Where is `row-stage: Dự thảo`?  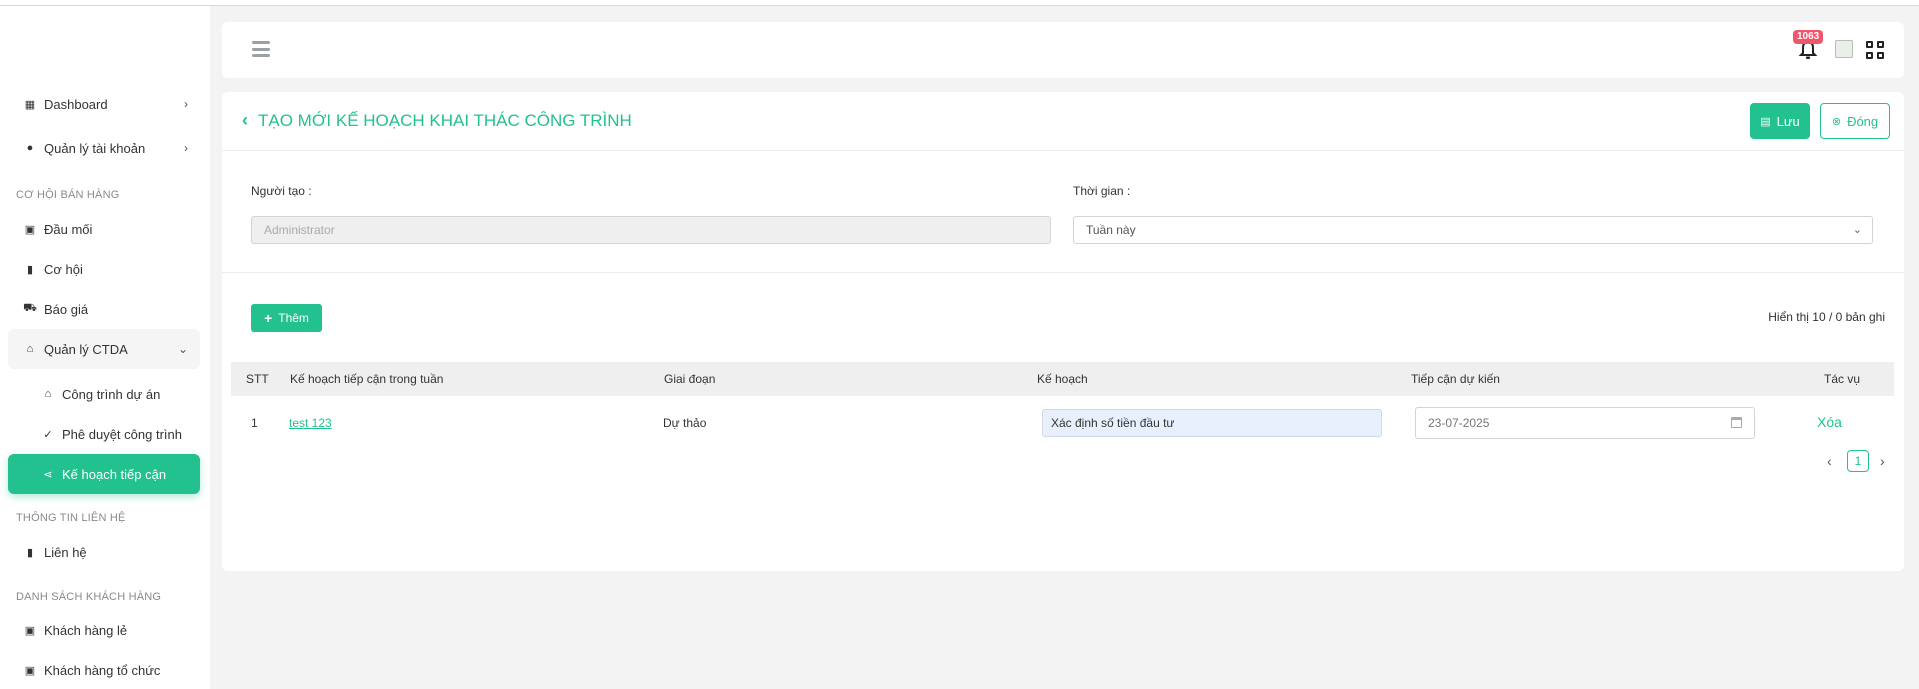
row-stage: Dự thảo is located at coordinates (685, 423).